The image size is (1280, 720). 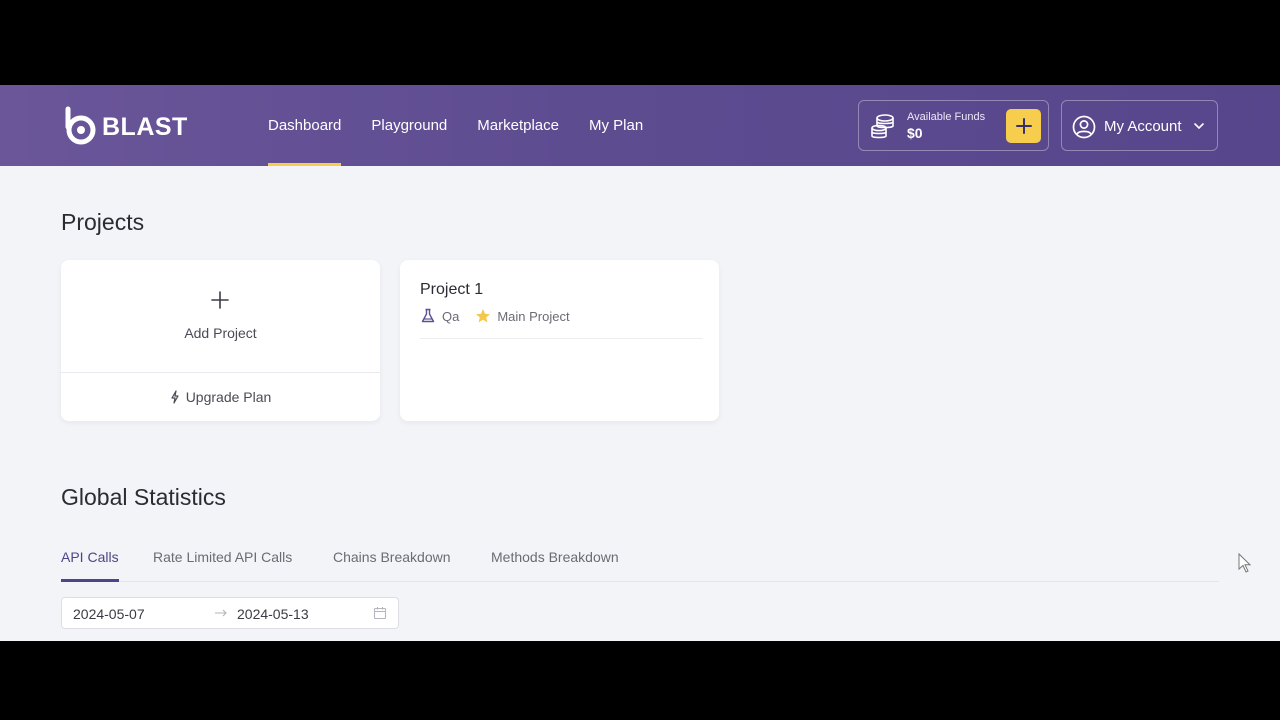 I want to click on global-statistics-title: Global Statistics, so click(x=143, y=497).